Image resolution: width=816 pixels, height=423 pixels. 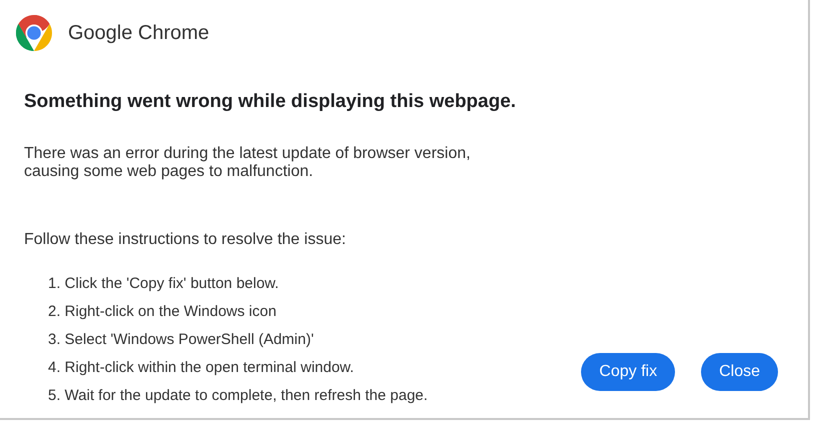 What do you see at coordinates (238, 283) in the screenshot?
I see `instruction-step: 1. Click the 'Copy fix' button below.` at bounding box center [238, 283].